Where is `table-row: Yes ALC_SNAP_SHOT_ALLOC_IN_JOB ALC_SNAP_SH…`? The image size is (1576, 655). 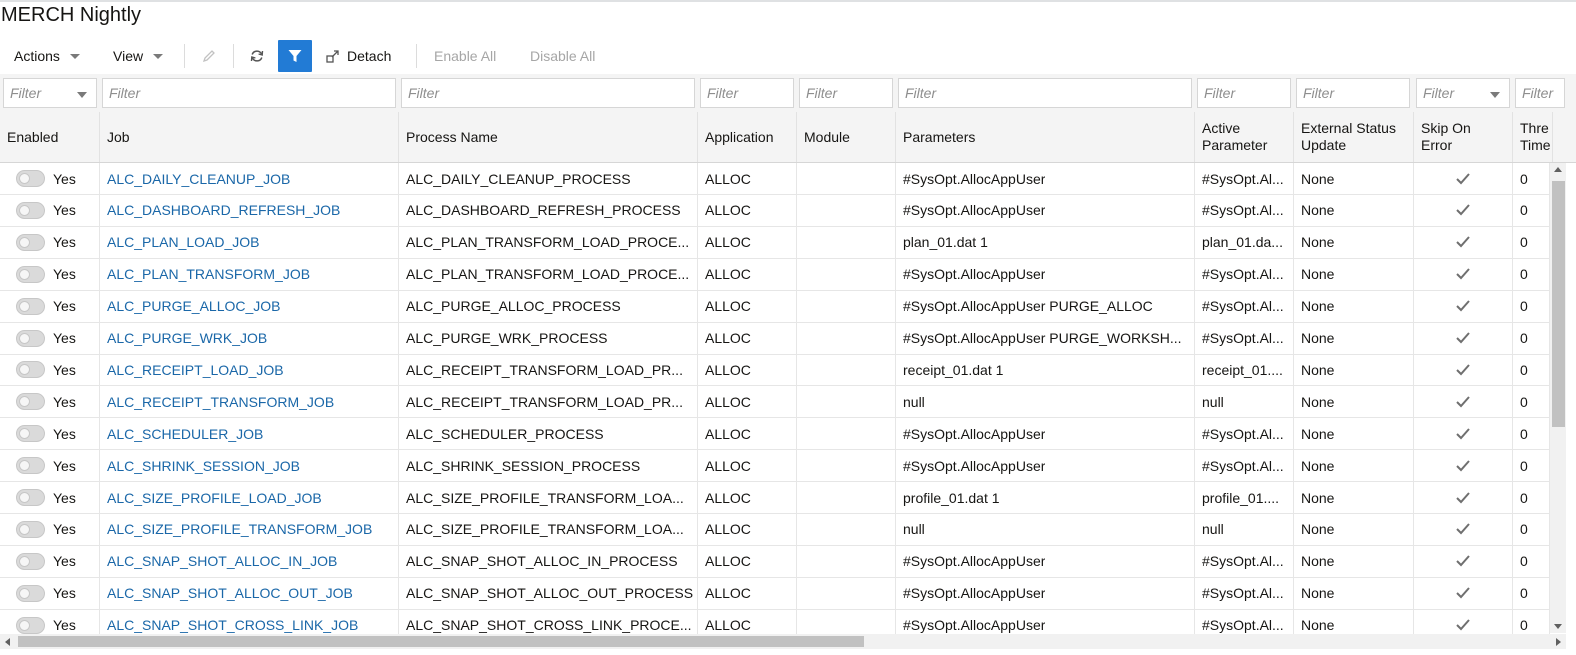
table-row: Yes ALC_SNAP_SHOT_ALLOC_IN_JOB ALC_SNAP_SH… is located at coordinates (775, 561).